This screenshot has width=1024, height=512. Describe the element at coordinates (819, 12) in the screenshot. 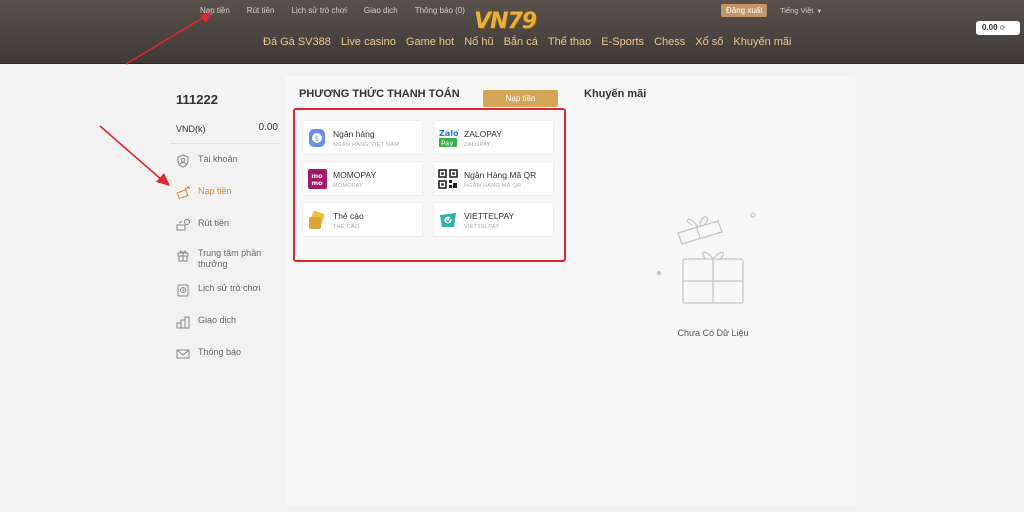

I see `chevron-down-icon: ▼` at that location.